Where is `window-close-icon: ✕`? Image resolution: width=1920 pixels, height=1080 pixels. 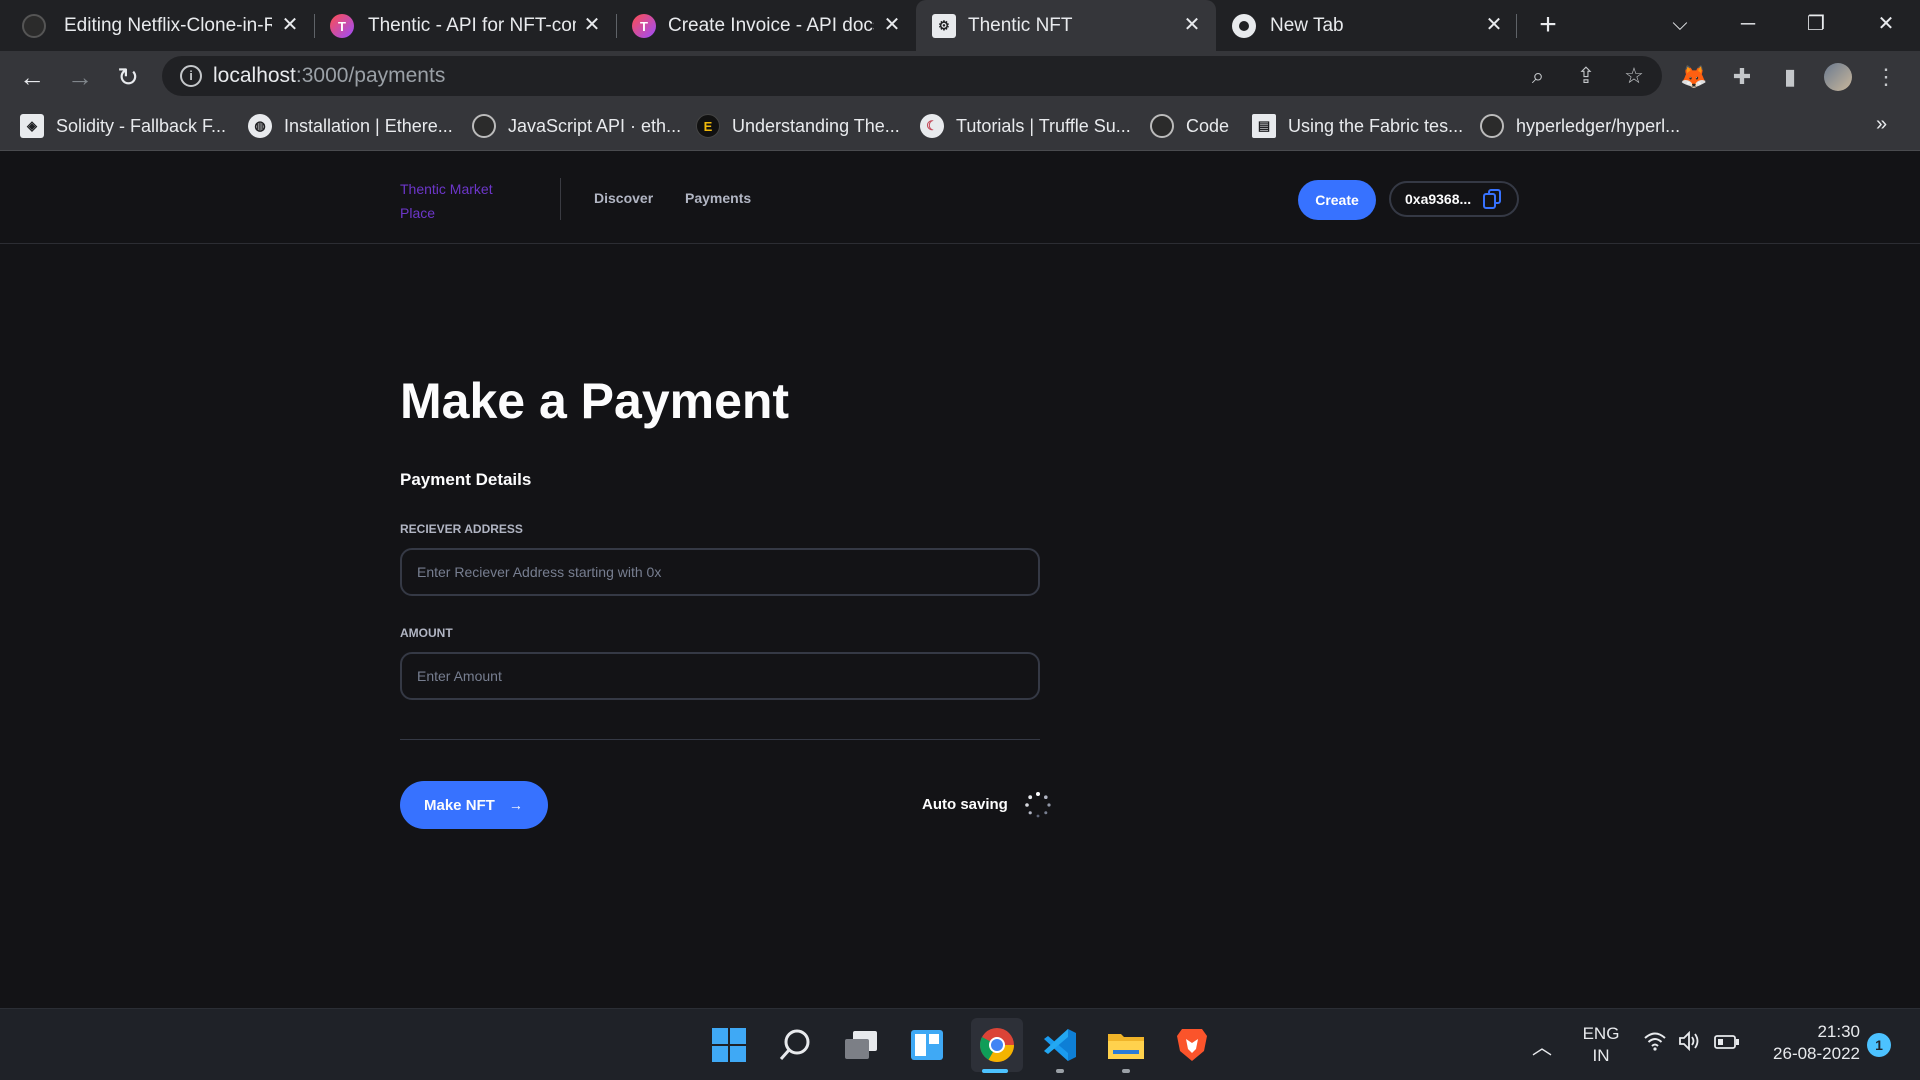
window-close-icon: ✕ is located at coordinates (1886, 24).